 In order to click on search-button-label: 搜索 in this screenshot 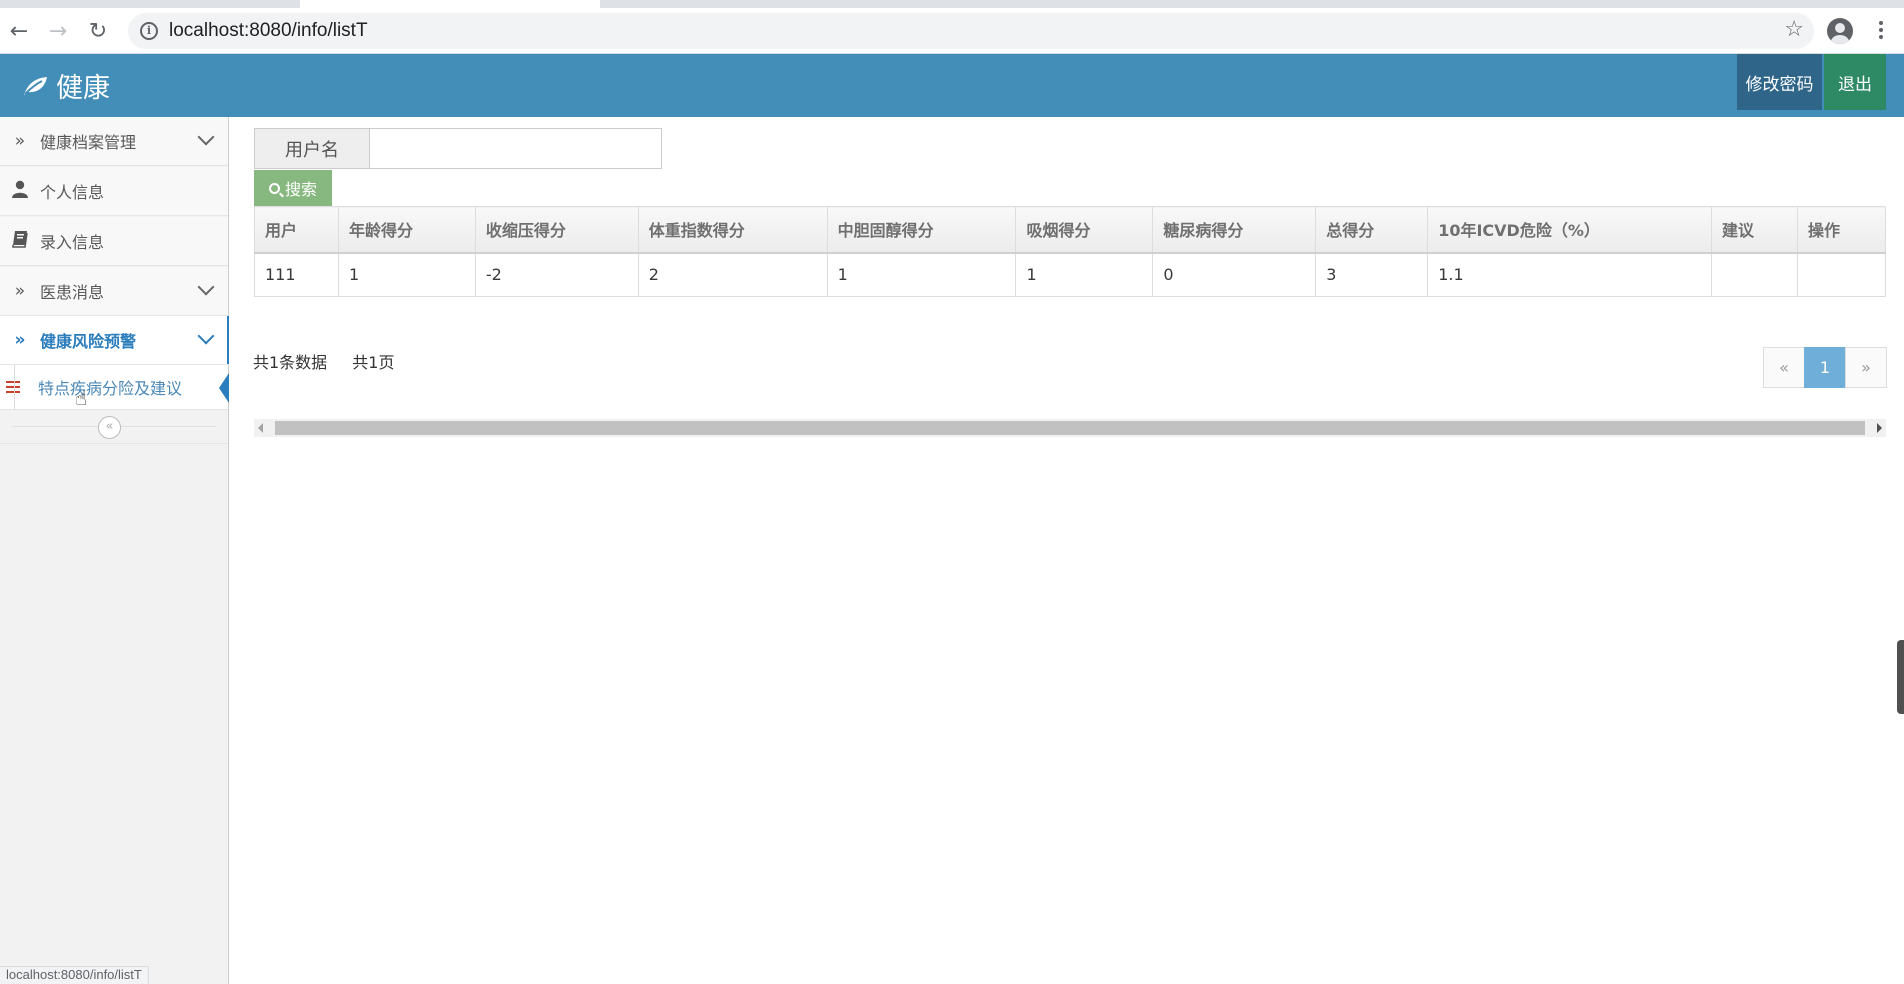, I will do `click(300, 189)`.